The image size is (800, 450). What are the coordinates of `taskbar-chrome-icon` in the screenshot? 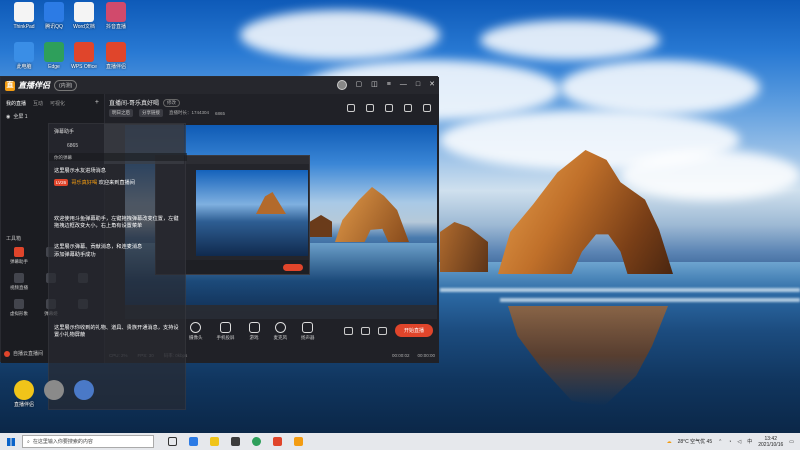 It's located at (256, 441).